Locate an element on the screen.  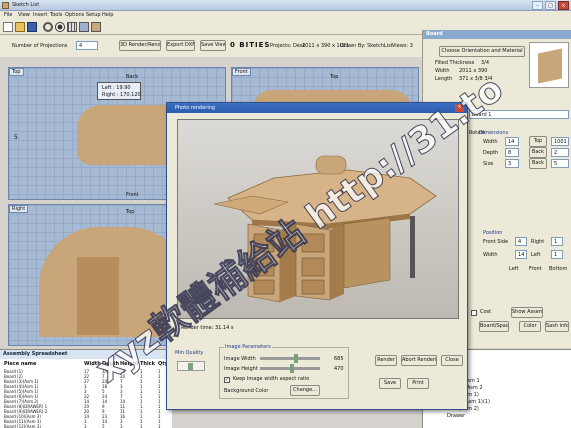
image-height-value: 470 is located at coordinates (339, 369).